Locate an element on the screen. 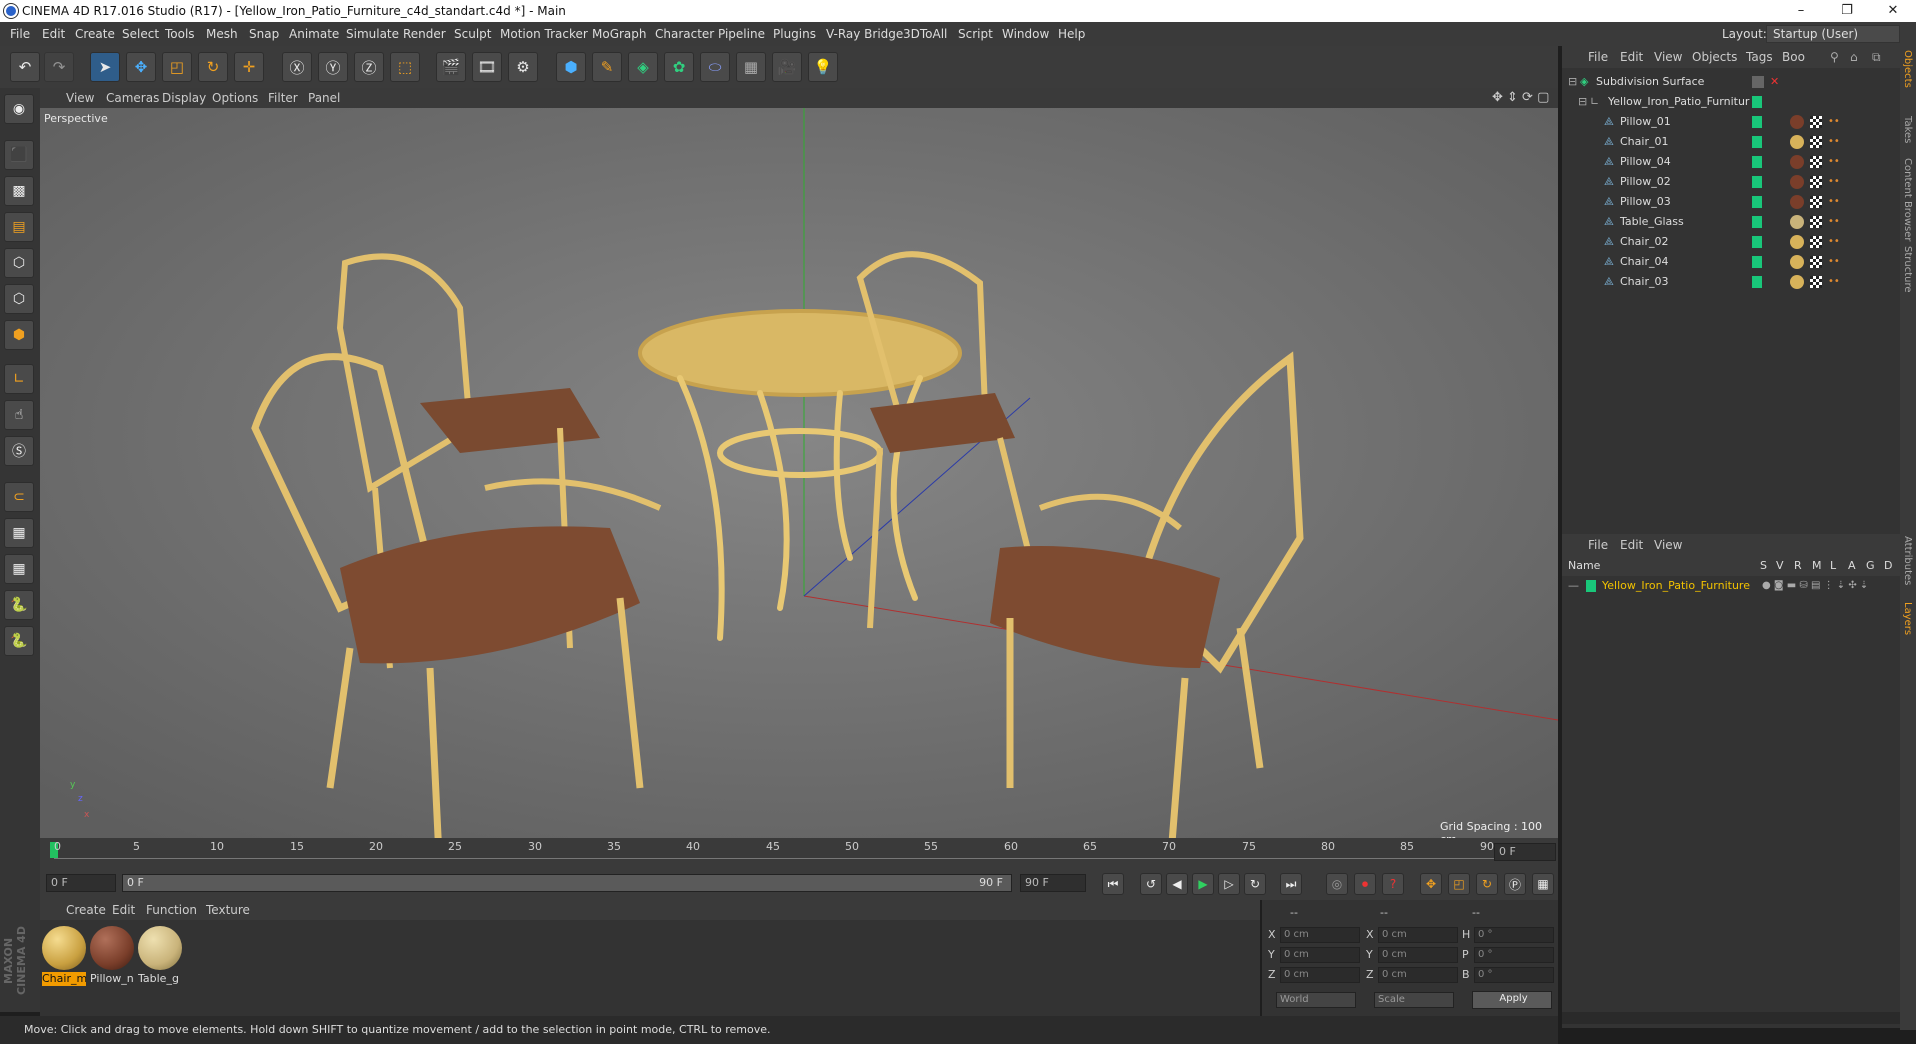 The image size is (1916, 1044). material-pillow: Pillow_n is located at coordinates (112, 957).